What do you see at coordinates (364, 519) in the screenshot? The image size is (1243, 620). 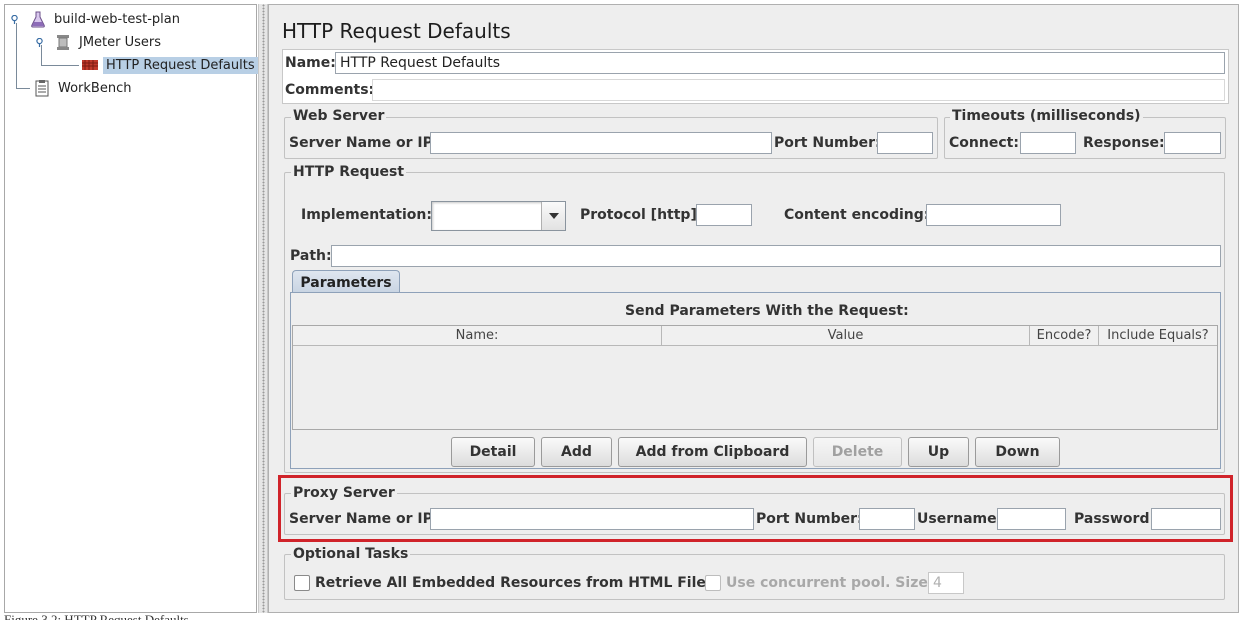 I see `proxy-server-name-label: Server Name or IP:` at bounding box center [364, 519].